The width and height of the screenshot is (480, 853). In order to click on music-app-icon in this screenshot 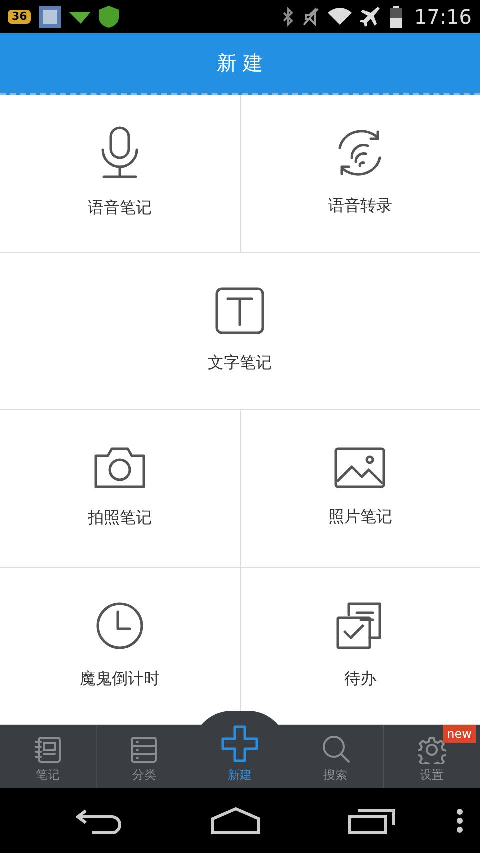, I will do `click(50, 17)`.